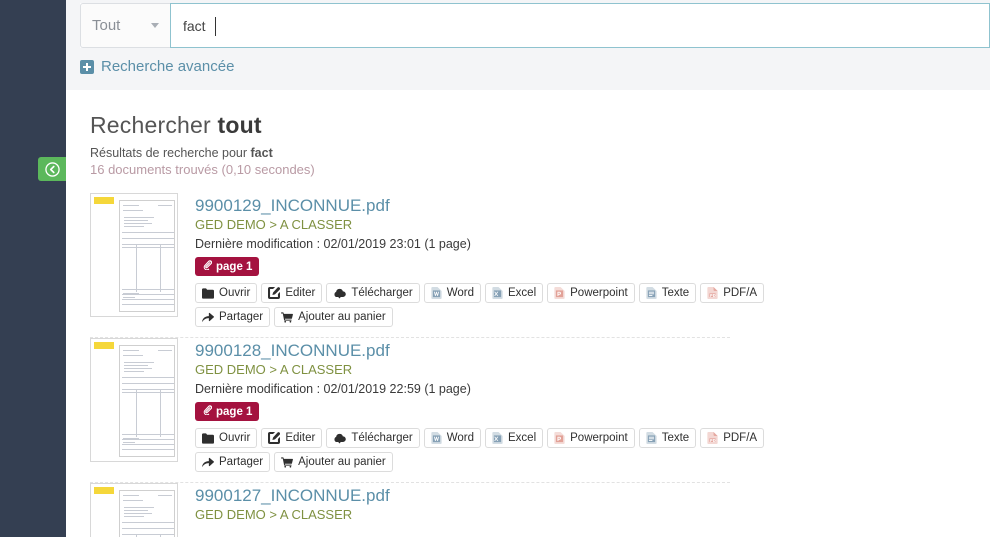 This screenshot has width=990, height=537. What do you see at coordinates (287, 462) in the screenshot?
I see `cart-icon` at bounding box center [287, 462].